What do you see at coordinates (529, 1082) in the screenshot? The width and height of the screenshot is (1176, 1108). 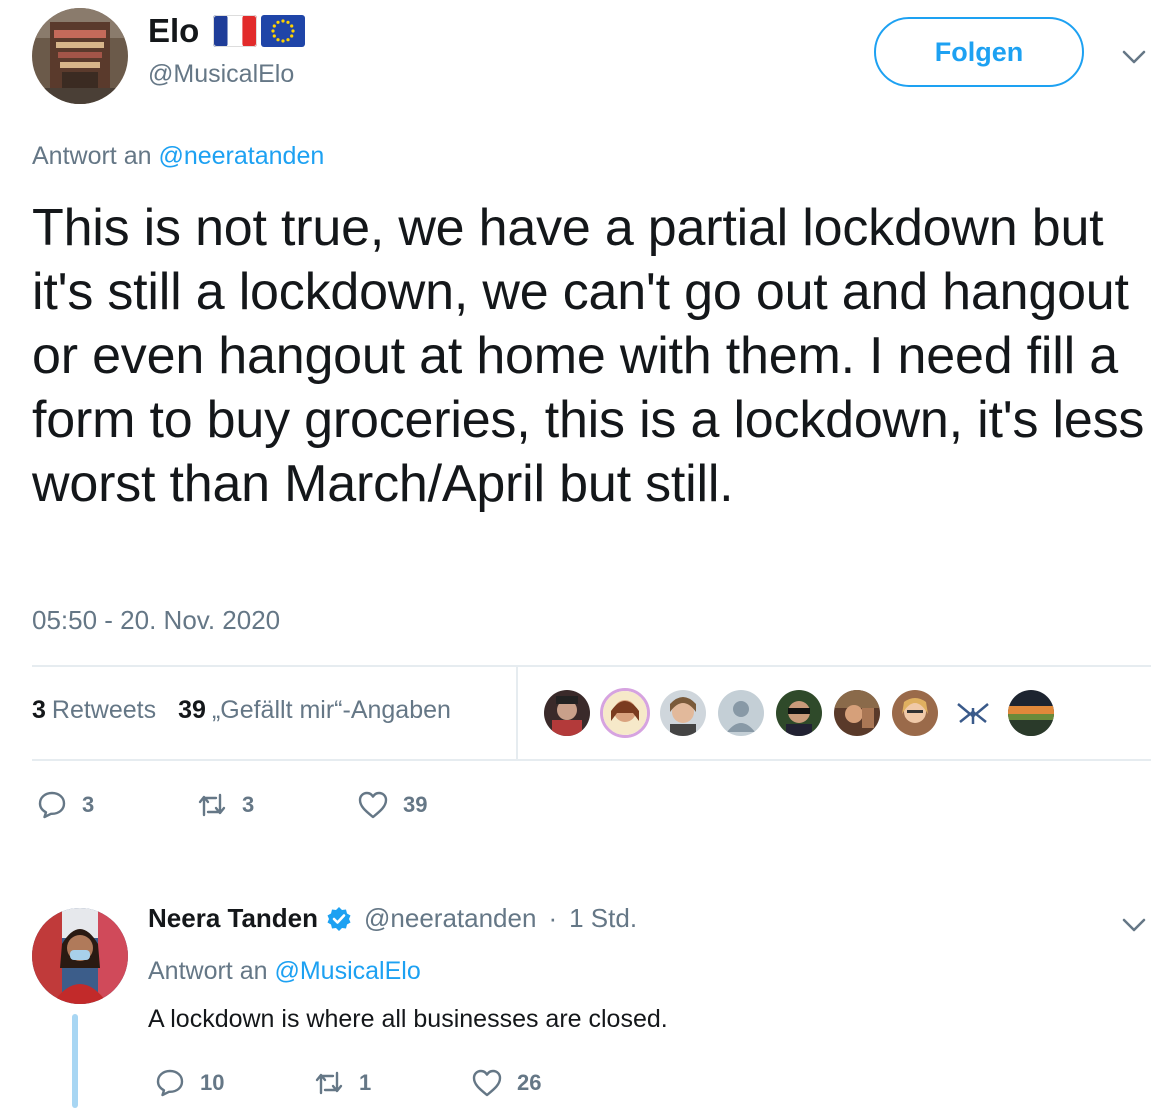 I see `like-count: 26` at bounding box center [529, 1082].